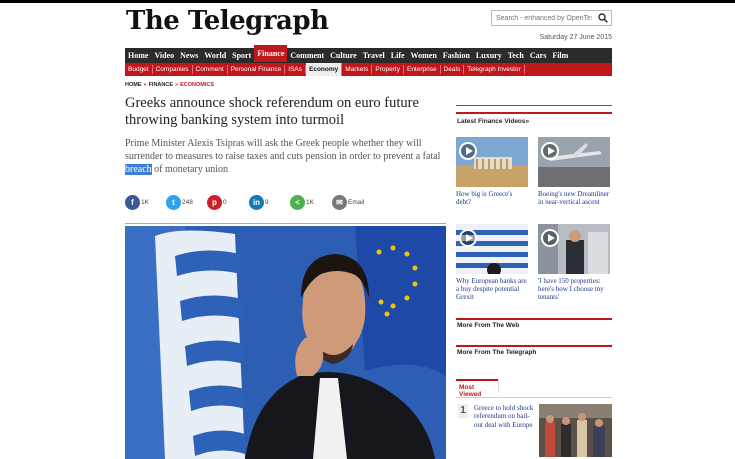 The image size is (735, 459). What do you see at coordinates (343, 55) in the screenshot?
I see `nav-item-culture: Culture` at bounding box center [343, 55].